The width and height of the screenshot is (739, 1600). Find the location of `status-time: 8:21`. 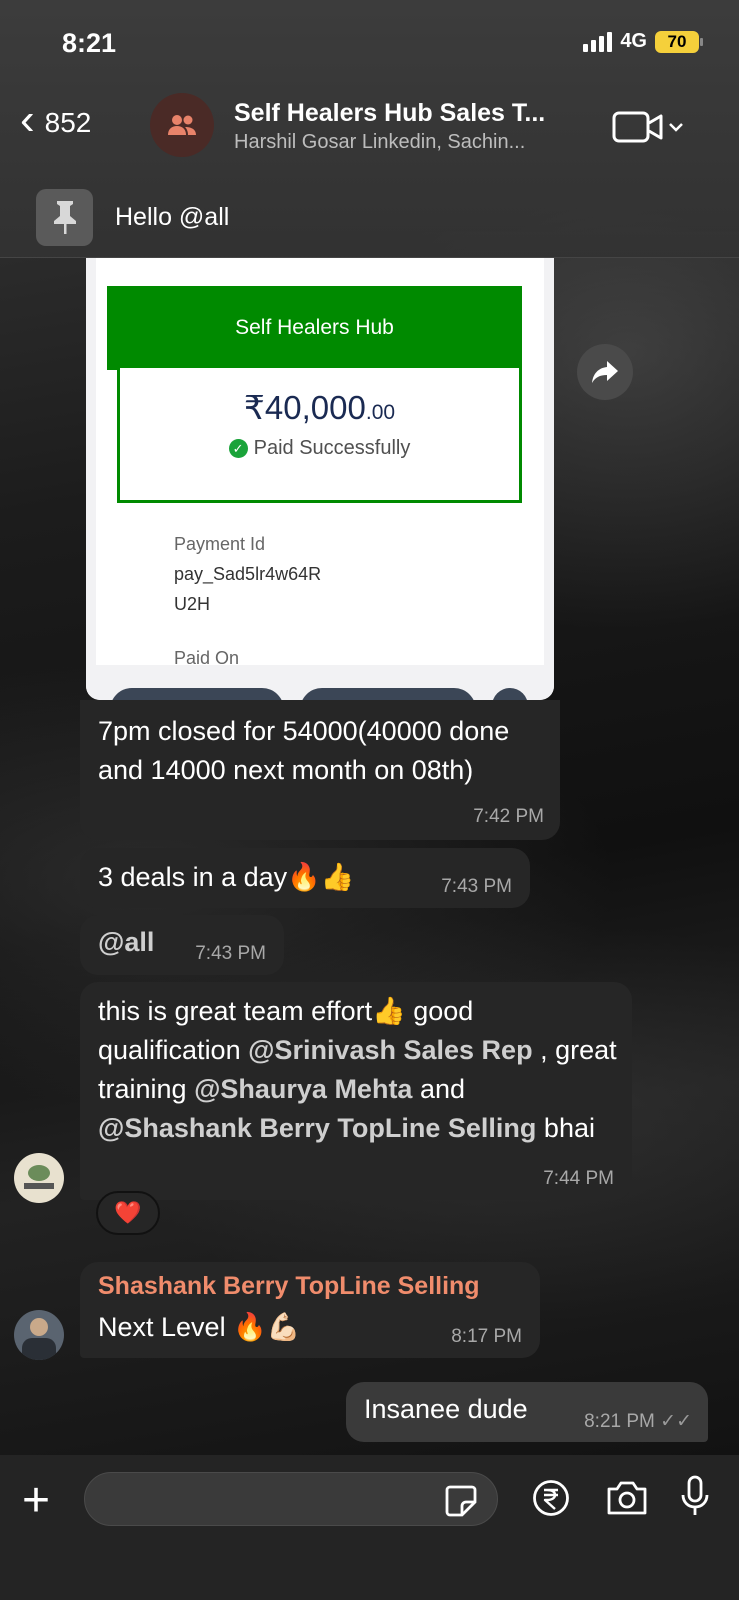

status-time: 8:21 is located at coordinates (89, 43).